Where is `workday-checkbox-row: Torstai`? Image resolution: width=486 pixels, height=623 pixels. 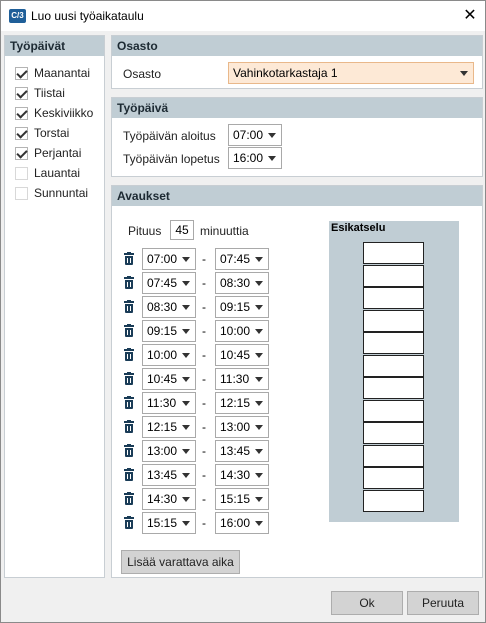
workday-checkbox-row: Torstai is located at coordinates (42, 133).